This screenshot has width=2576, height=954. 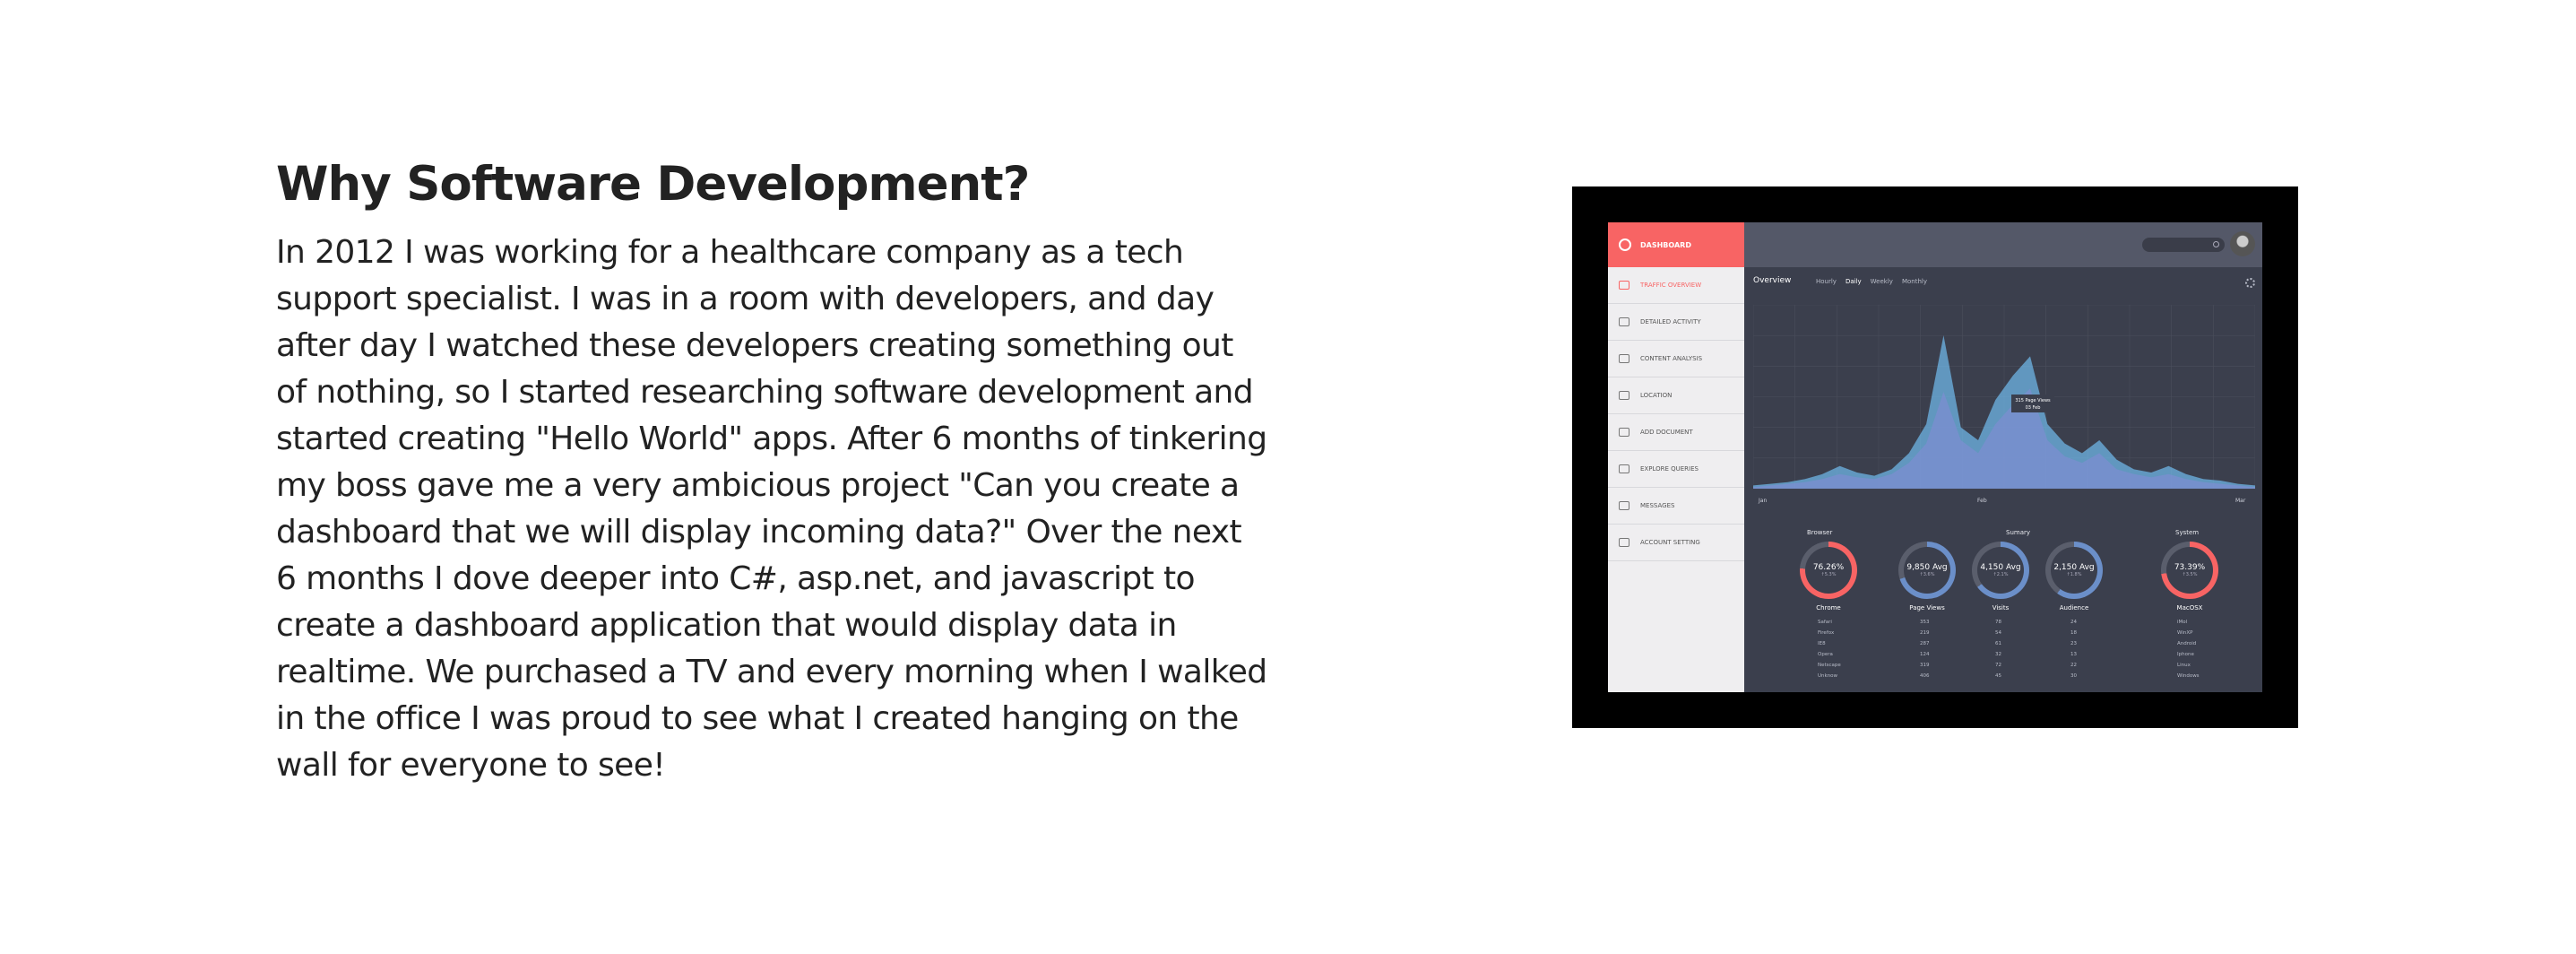 I want to click on stat-table-cell: 32, so click(x=1998, y=654).